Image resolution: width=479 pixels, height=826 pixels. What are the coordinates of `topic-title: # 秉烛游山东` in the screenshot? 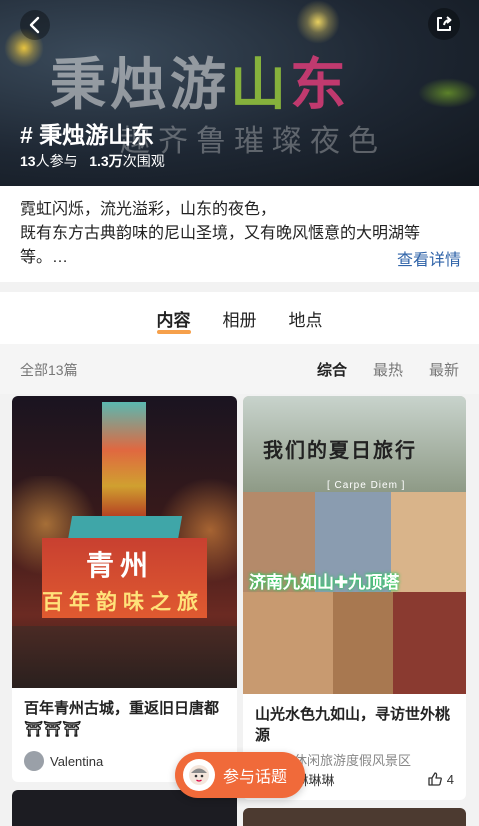 It's located at (87, 135).